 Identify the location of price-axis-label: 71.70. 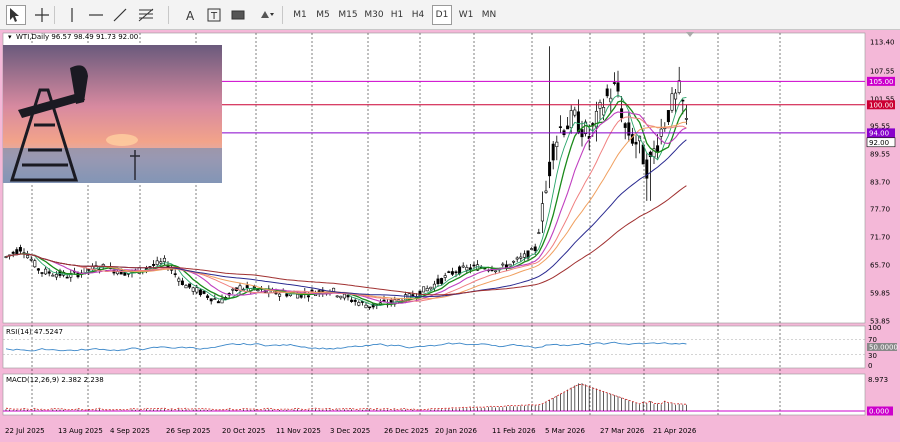
(880, 238).